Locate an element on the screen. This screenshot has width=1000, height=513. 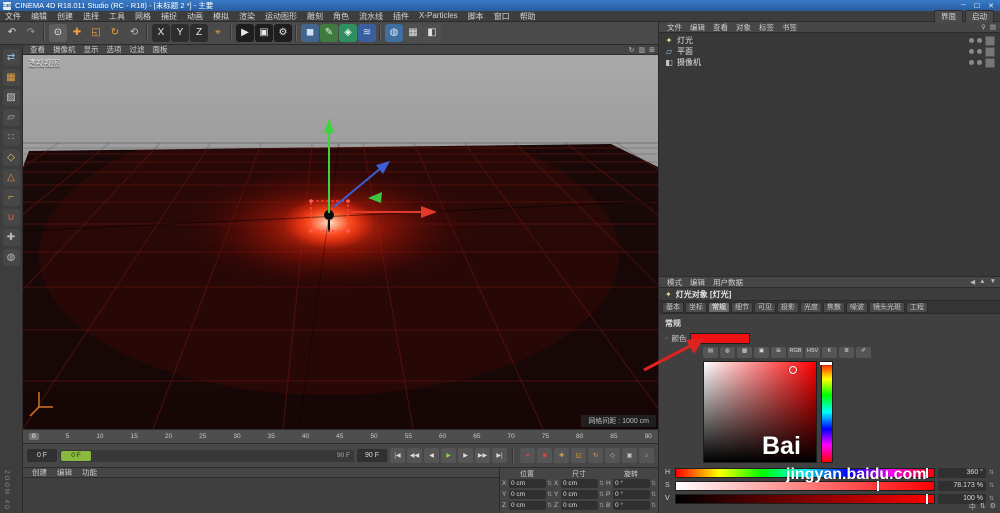
scale-tool-icon: ◱ is located at coordinates (96, 33).